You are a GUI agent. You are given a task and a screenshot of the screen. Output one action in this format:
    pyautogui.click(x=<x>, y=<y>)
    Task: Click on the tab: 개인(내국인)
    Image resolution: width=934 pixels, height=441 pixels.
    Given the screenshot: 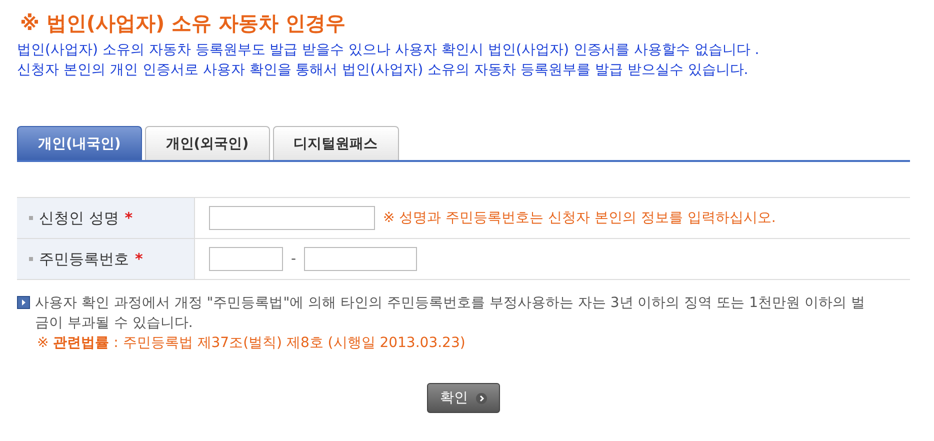 What is the action you would take?
    pyautogui.click(x=79, y=143)
    